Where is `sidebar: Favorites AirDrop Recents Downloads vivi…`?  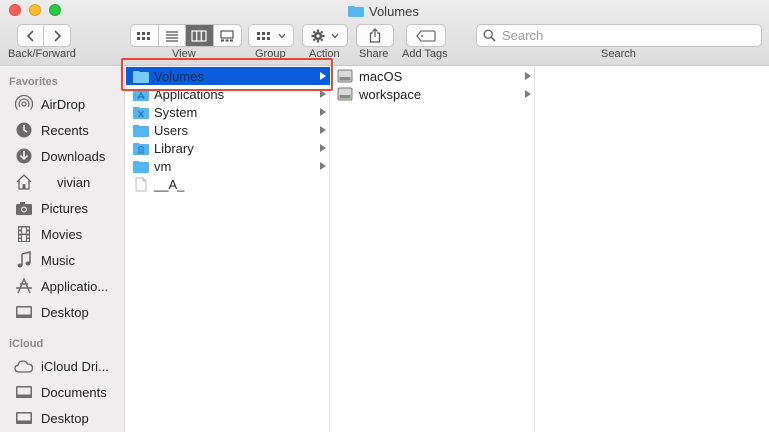
sidebar: Favorites AirDrop Recents Downloads vivi… is located at coordinates (62, 249).